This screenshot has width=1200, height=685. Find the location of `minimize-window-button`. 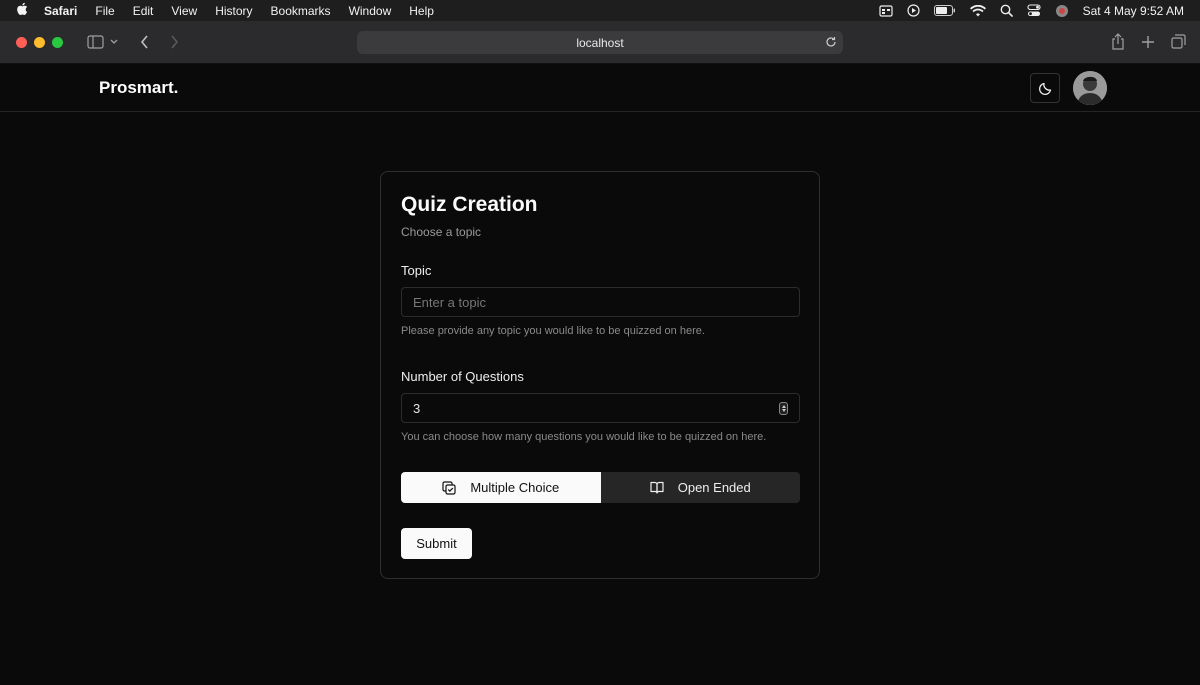

minimize-window-button is located at coordinates (39, 42).